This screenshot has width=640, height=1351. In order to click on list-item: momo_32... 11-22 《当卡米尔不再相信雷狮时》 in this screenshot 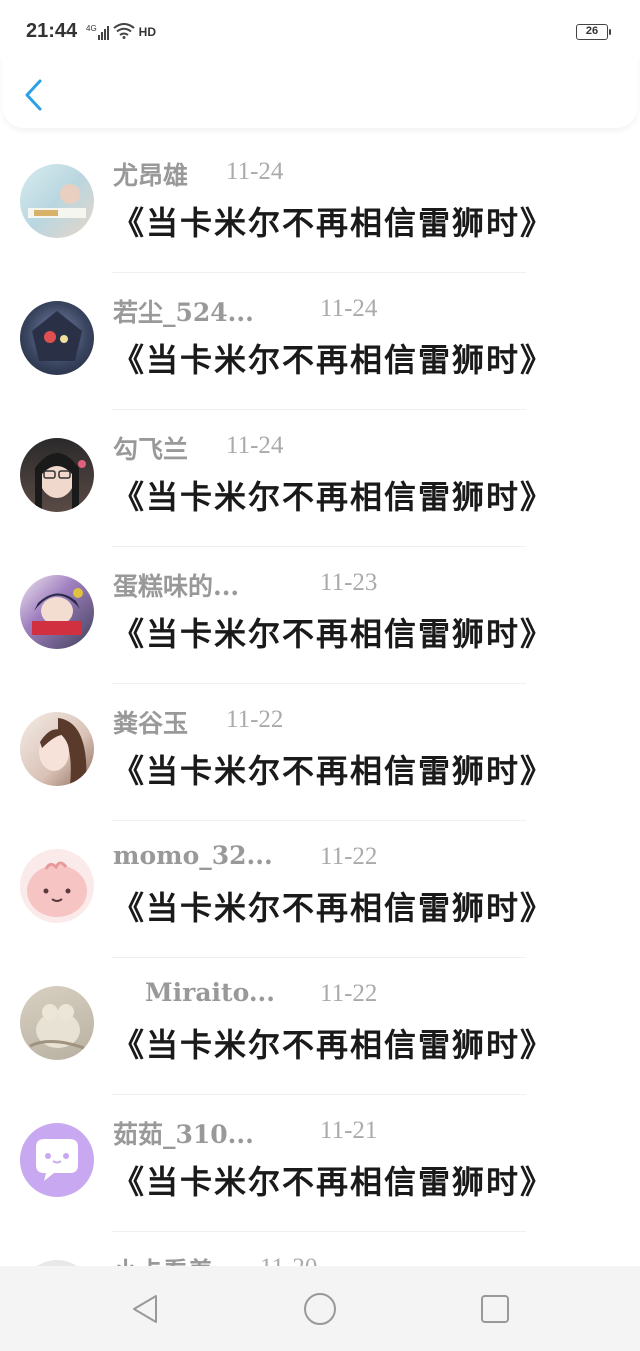, I will do `click(320, 889)`.